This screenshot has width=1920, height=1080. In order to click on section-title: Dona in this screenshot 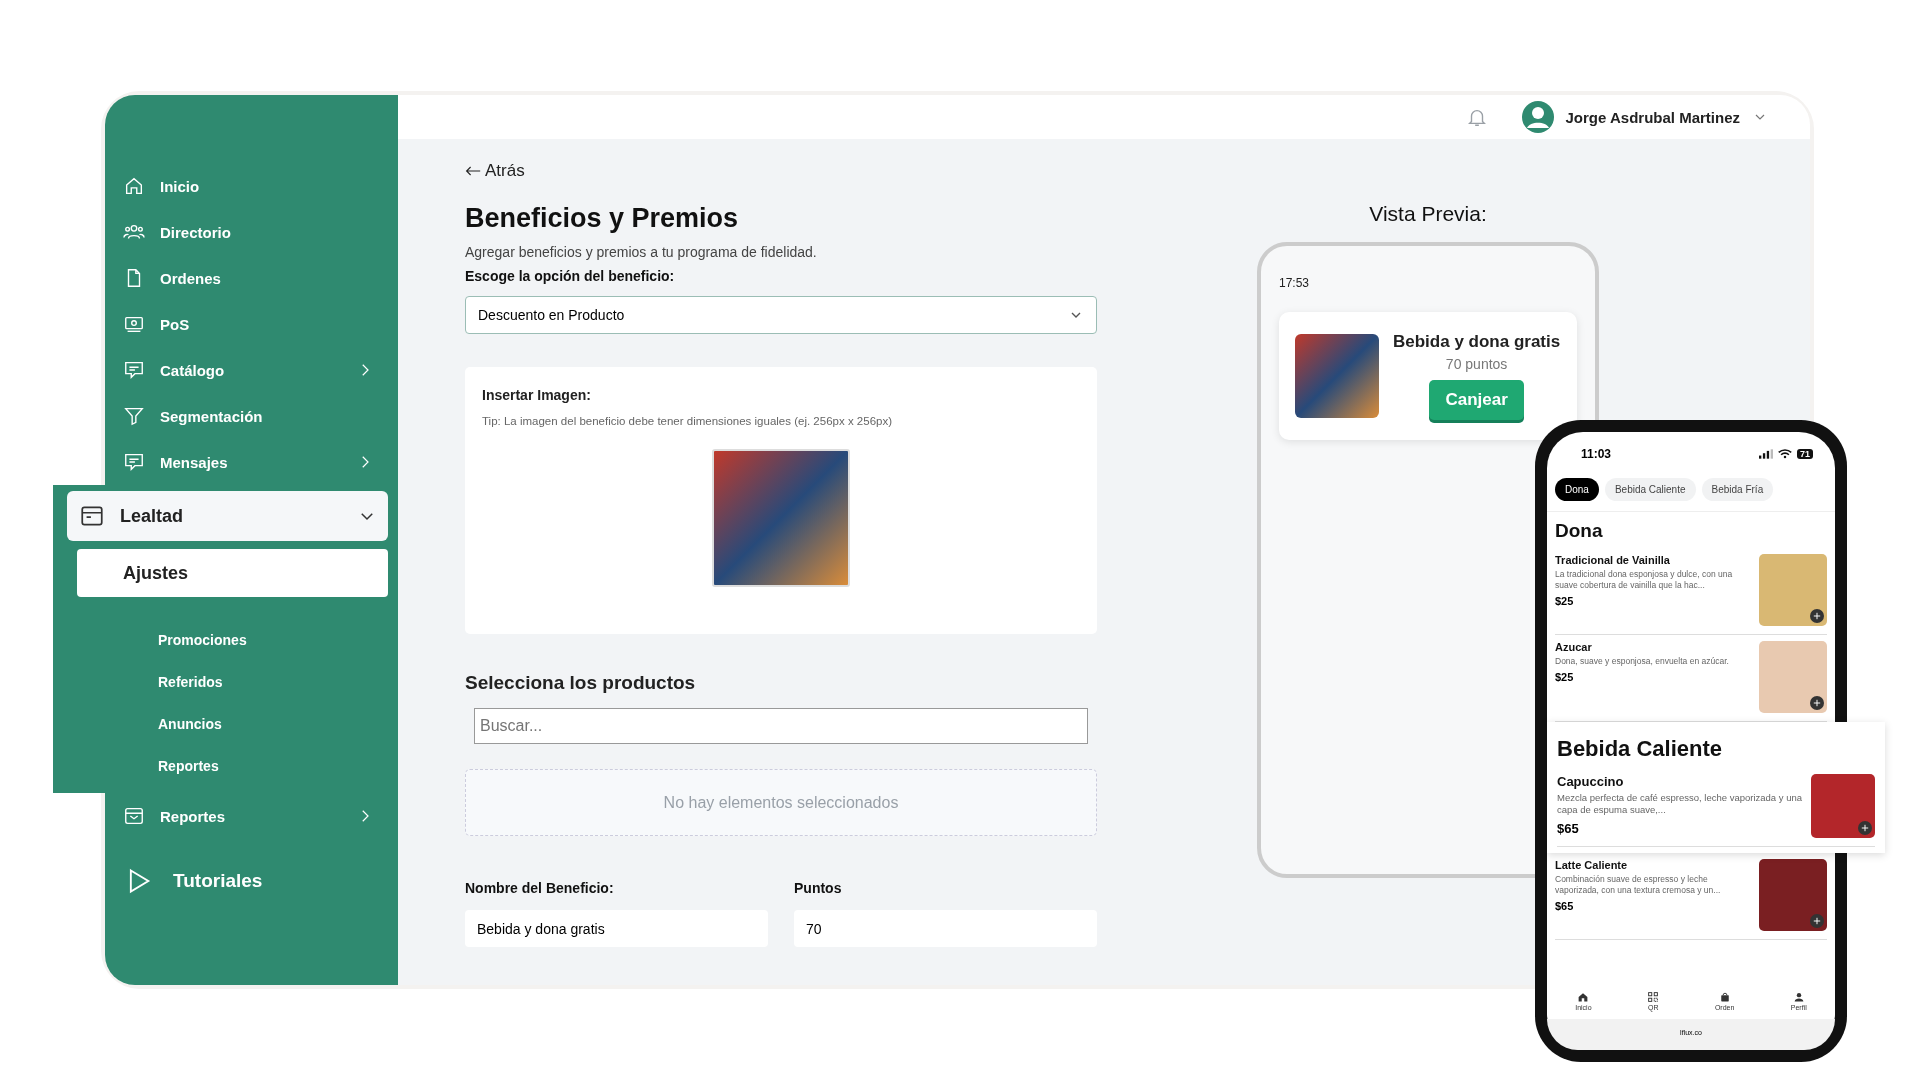, I will do `click(1579, 531)`.